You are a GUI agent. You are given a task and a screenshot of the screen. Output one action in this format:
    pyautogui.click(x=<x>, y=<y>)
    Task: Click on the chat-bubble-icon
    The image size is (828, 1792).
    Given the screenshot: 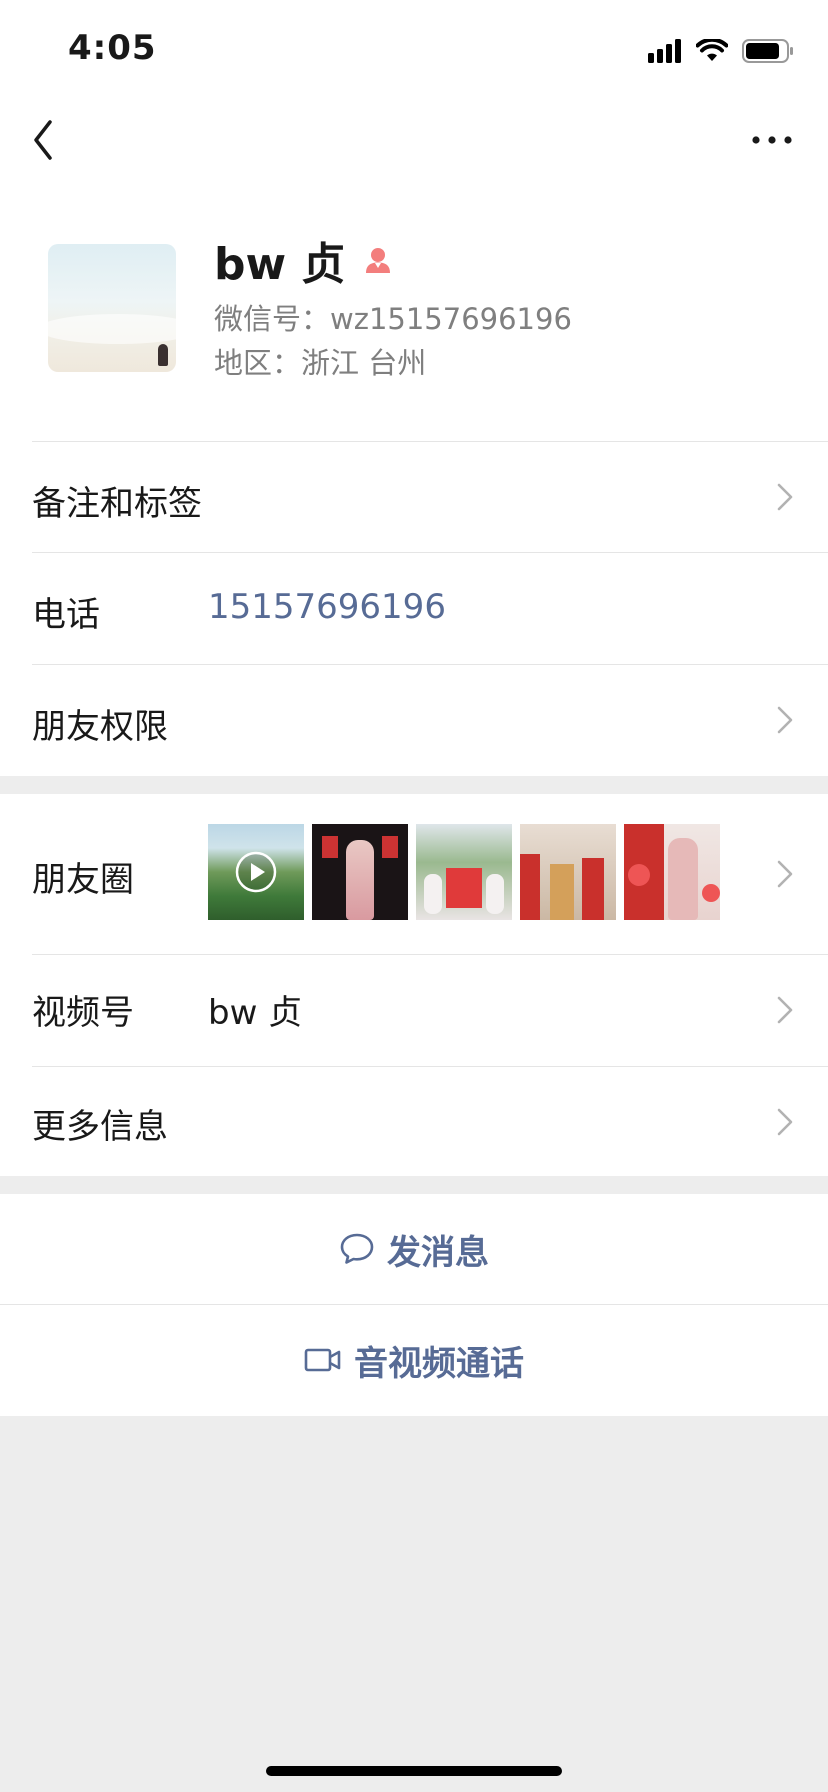 What is the action you would take?
    pyautogui.click(x=357, y=1248)
    